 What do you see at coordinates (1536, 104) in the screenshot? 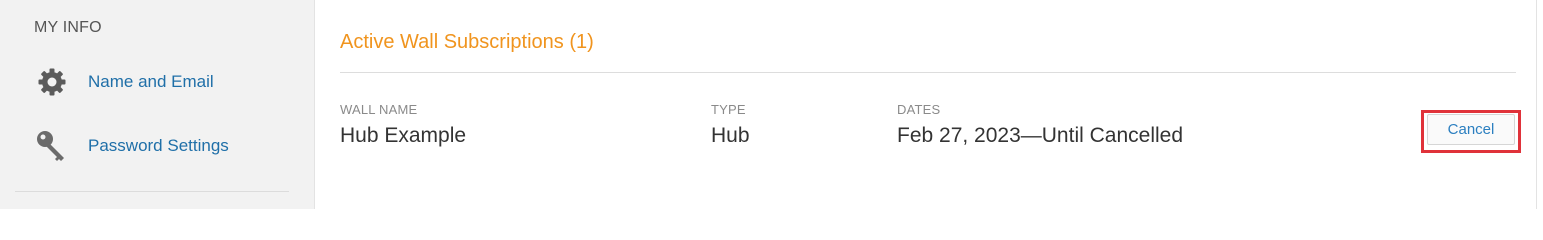
I see `panel-right-border` at bounding box center [1536, 104].